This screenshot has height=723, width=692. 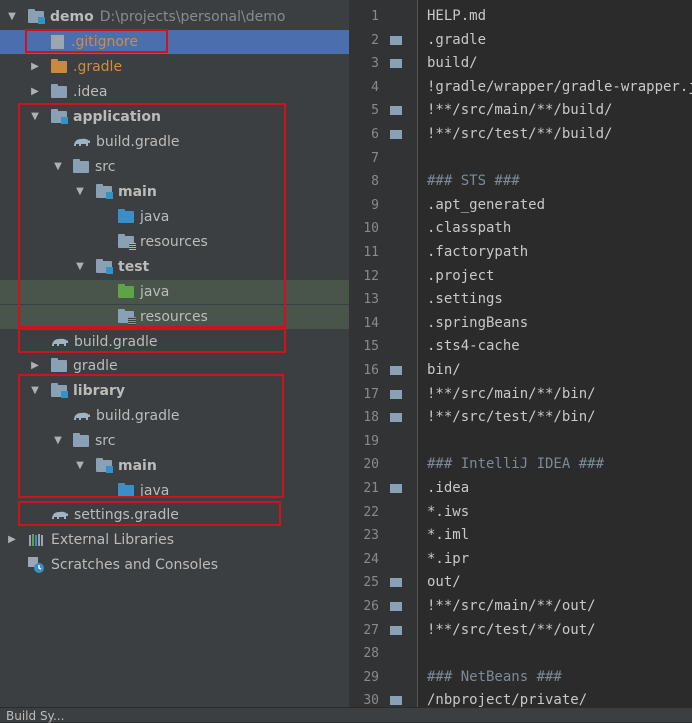 What do you see at coordinates (138, 416) in the screenshot?
I see `lib-build-gradle-label: build.gradle` at bounding box center [138, 416].